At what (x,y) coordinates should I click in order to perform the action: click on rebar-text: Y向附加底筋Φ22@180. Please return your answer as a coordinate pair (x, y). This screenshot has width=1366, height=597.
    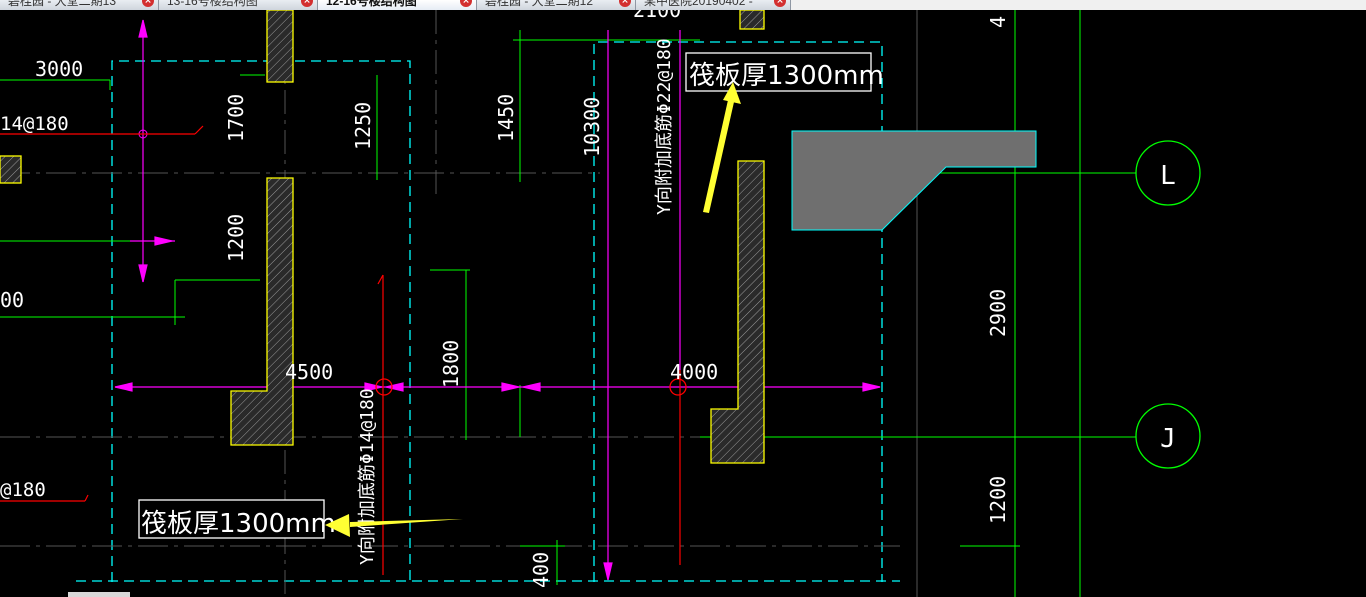
    Looking at the image, I should click on (664, 126).